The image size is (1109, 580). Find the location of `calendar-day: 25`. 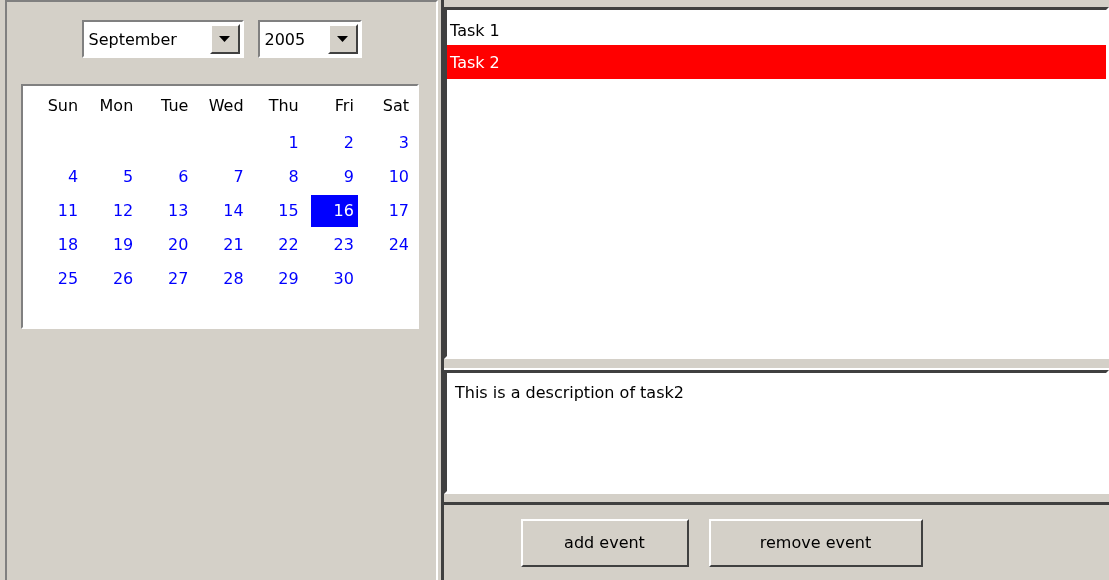

calendar-day: 25 is located at coordinates (68, 279).